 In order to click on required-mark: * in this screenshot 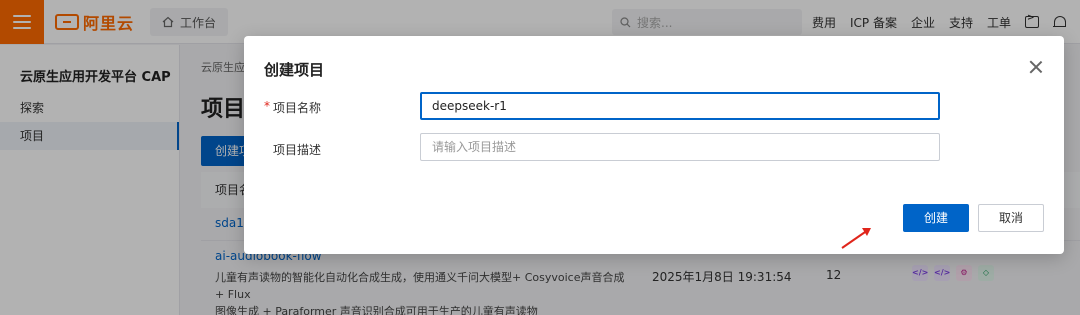, I will do `click(267, 106)`.